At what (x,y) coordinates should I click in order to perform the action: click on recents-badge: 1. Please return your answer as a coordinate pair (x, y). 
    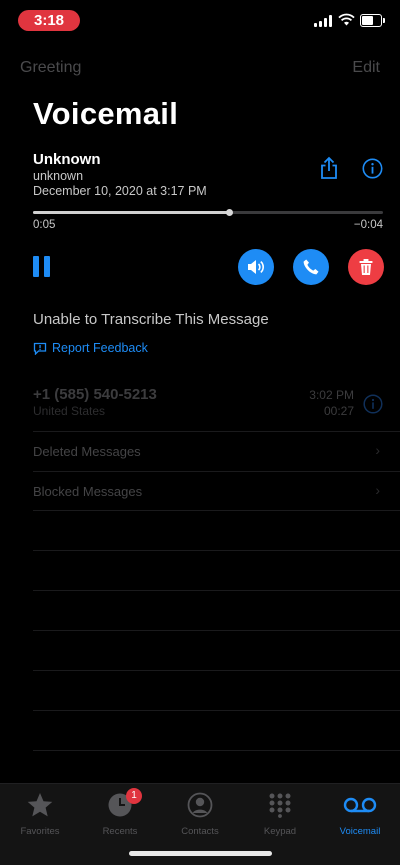
    Looking at the image, I should click on (134, 796).